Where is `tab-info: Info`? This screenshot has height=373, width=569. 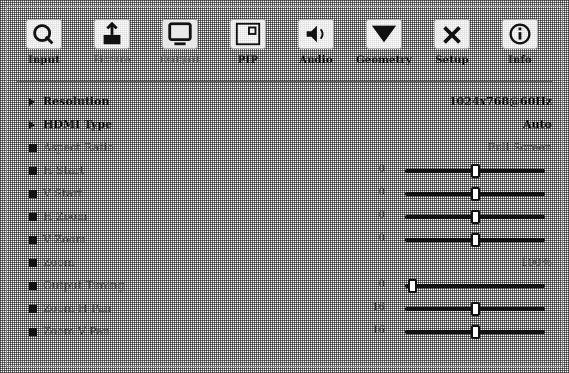
tab-info: Info is located at coordinates (520, 47).